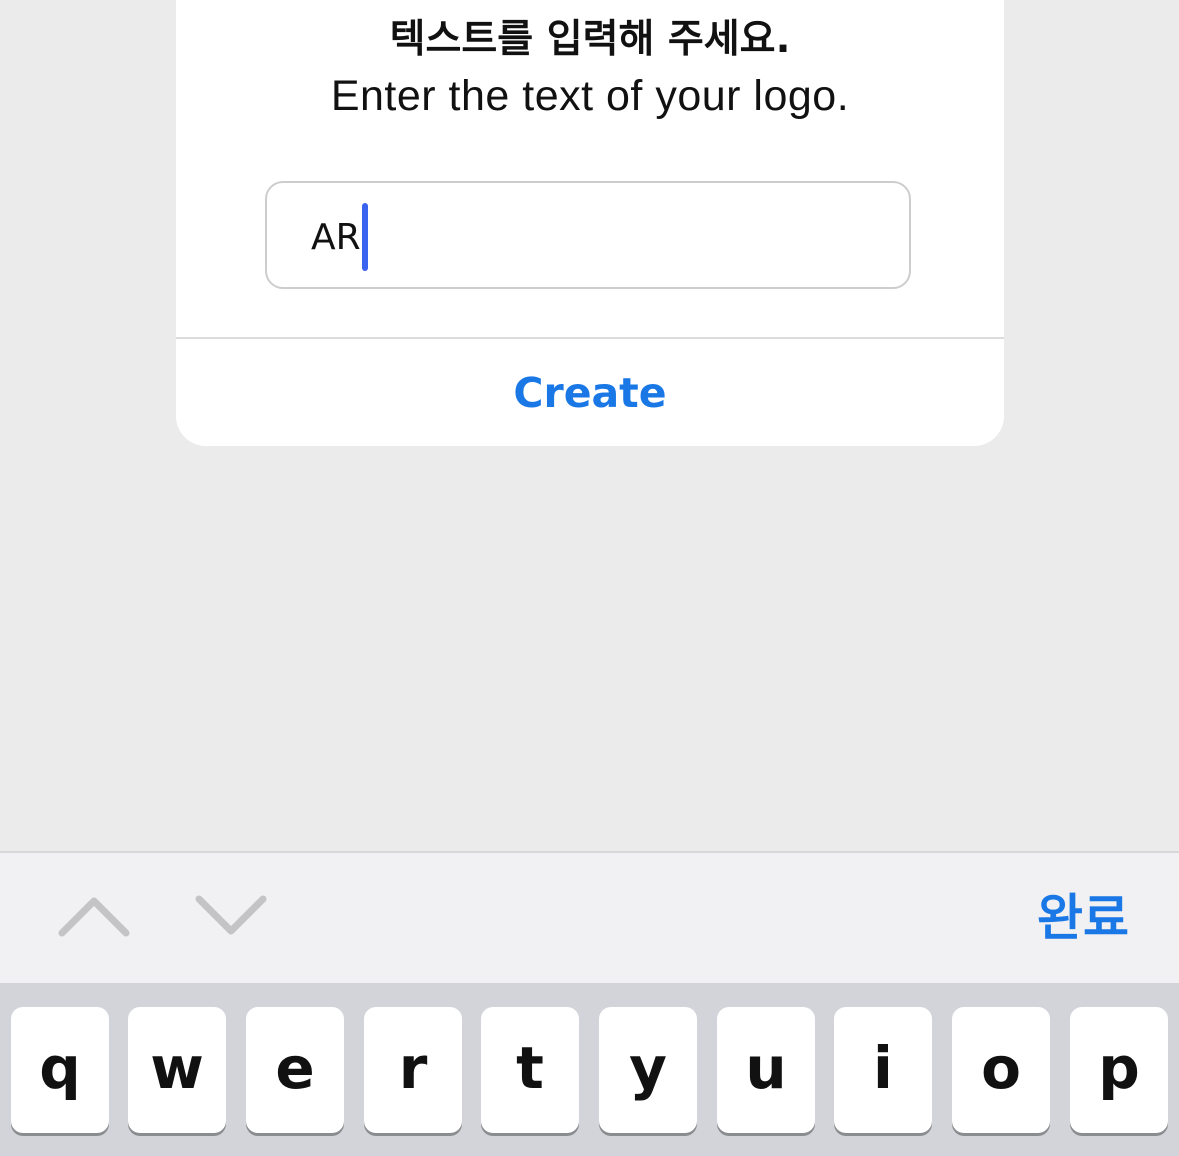 The width and height of the screenshot is (1179, 1156). I want to click on key-label: t, so click(530, 1068).